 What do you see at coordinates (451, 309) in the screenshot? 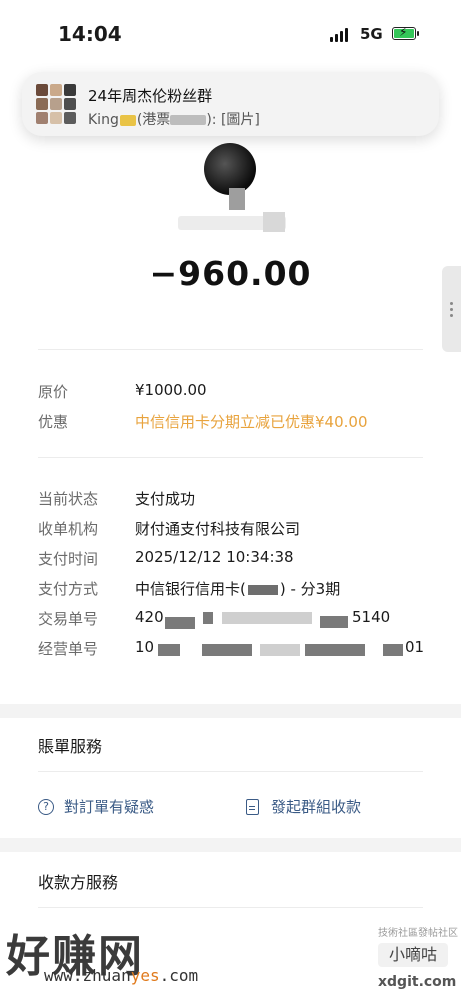
I see `floating-side-handle` at bounding box center [451, 309].